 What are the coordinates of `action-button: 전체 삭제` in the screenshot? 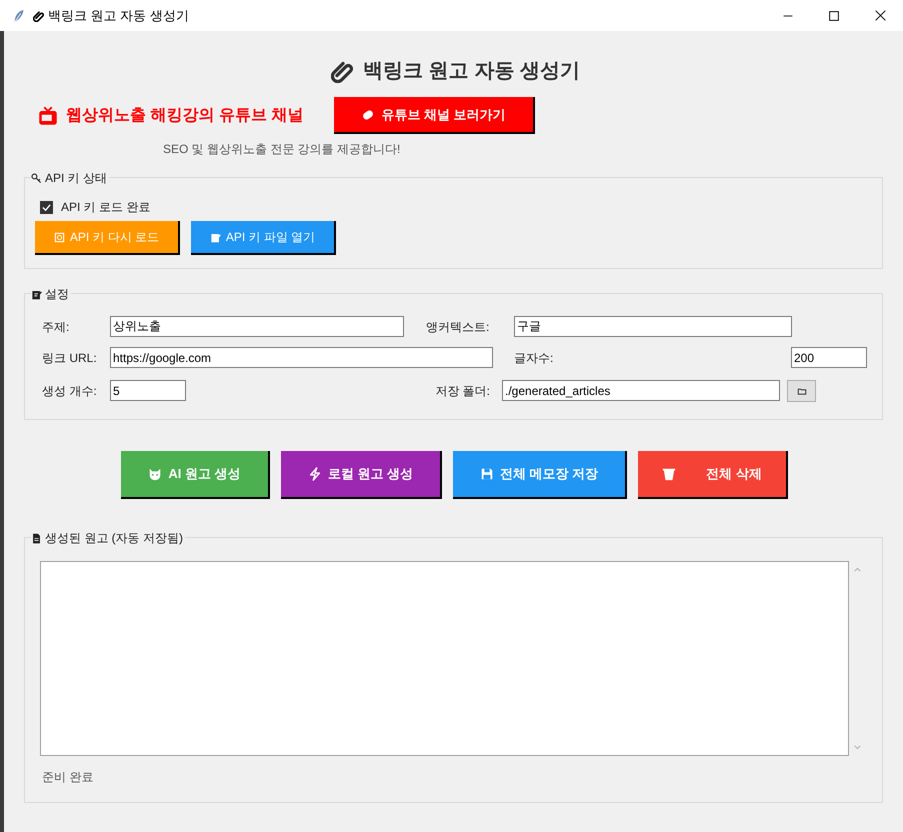 It's located at (713, 475).